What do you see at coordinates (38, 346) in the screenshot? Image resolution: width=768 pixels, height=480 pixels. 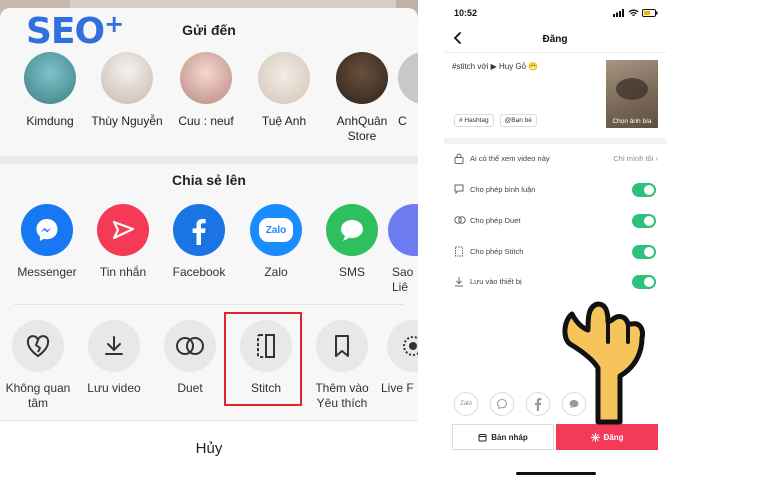 I see `broken-heart-icon` at bounding box center [38, 346].